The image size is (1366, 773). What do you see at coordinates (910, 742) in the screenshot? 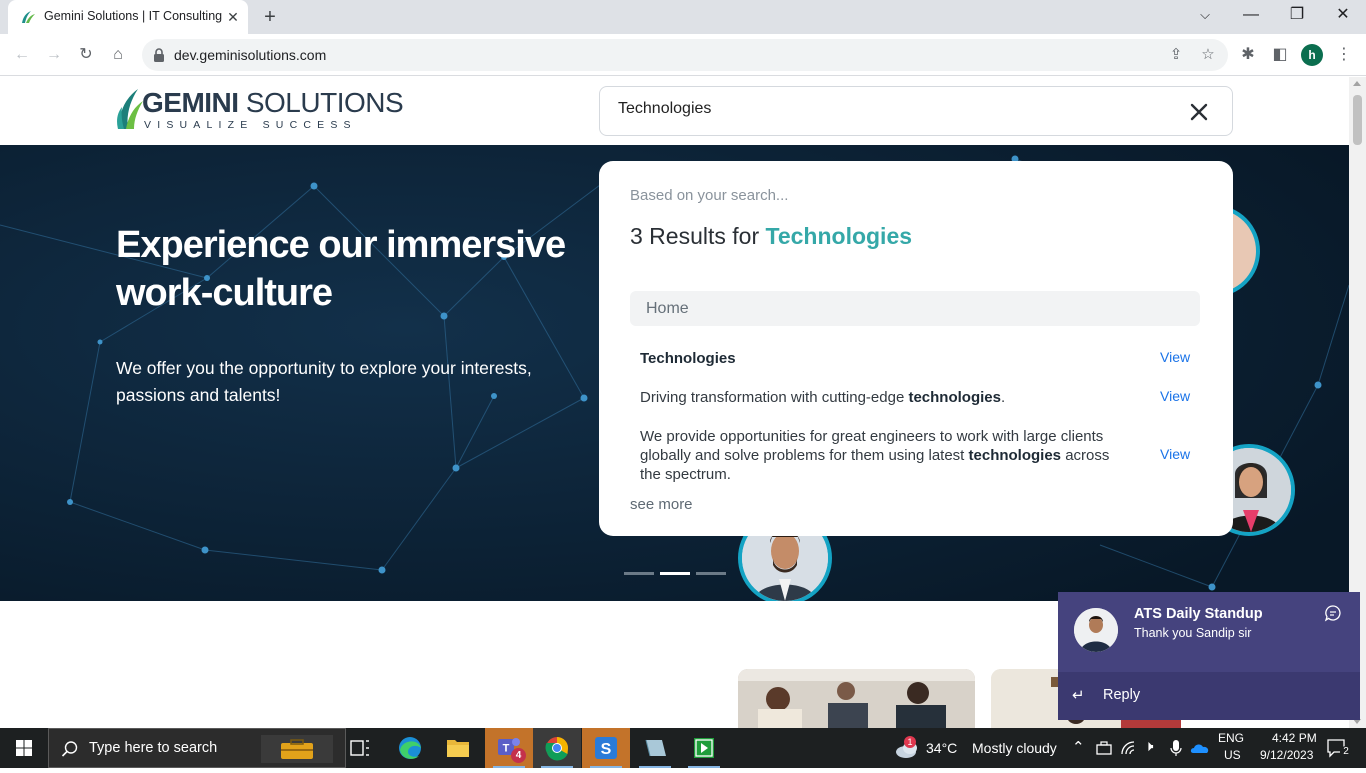
I see `weather-alert-badge: 1` at bounding box center [910, 742].